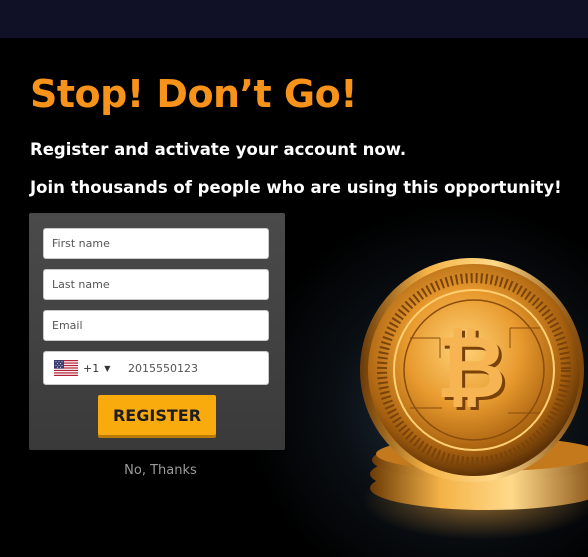  I want to click on last-name-input, so click(156, 284).